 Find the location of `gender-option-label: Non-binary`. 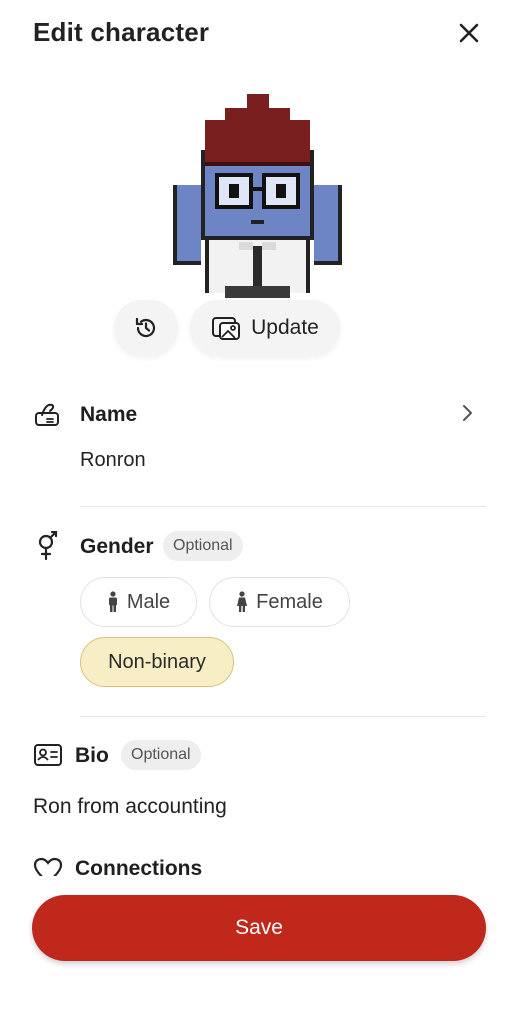

gender-option-label: Non-binary is located at coordinates (157, 661).